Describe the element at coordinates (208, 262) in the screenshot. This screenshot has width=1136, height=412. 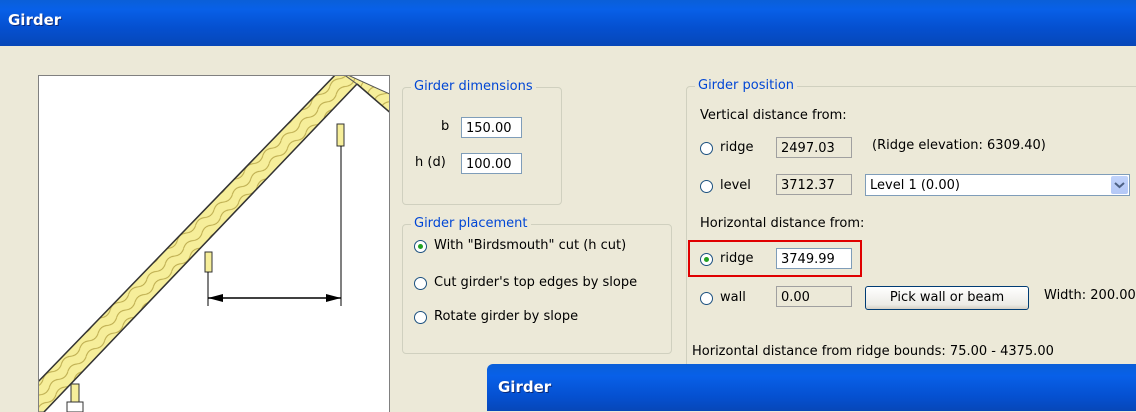
I see `girder-mid-block` at that location.